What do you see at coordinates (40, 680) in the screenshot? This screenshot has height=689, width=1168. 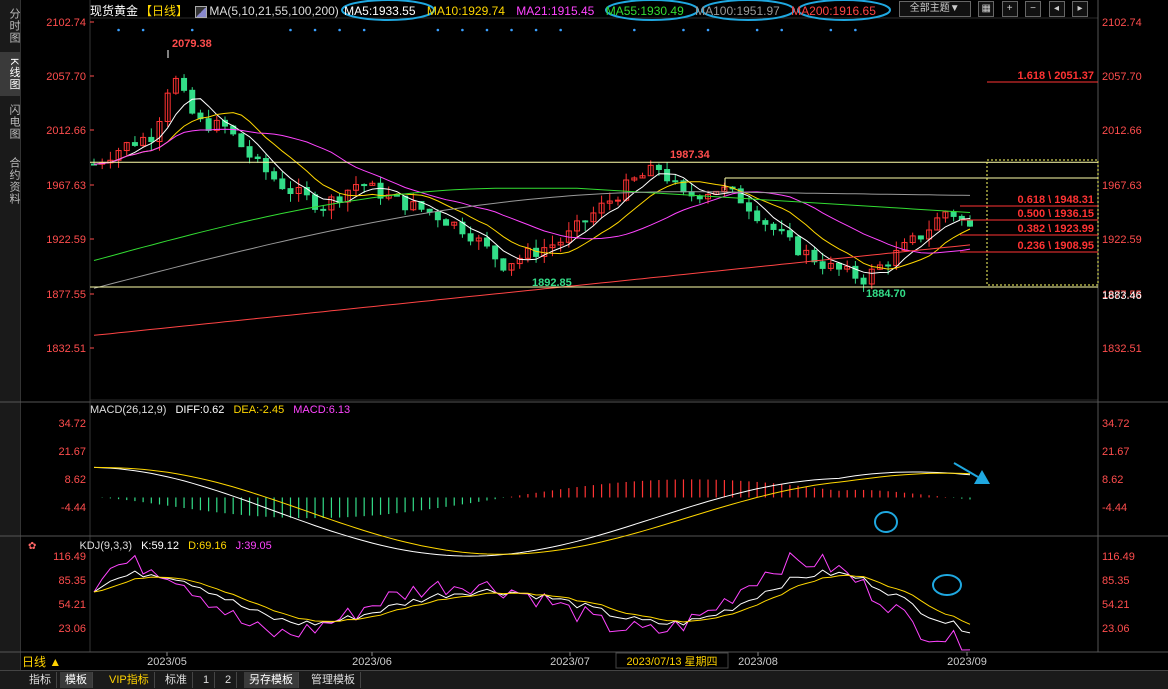 I see `tab-indicators: 指标` at bounding box center [40, 680].